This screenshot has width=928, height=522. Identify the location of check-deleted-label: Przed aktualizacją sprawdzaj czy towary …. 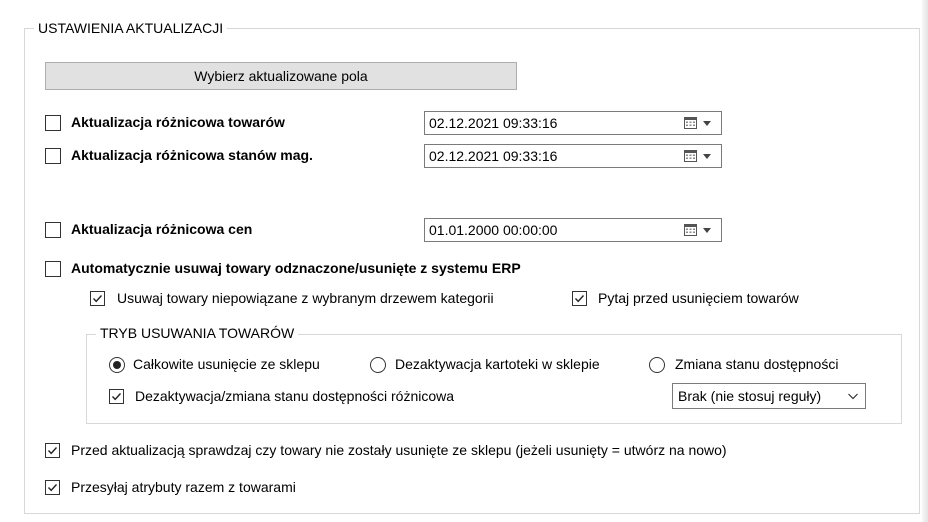
(399, 450).